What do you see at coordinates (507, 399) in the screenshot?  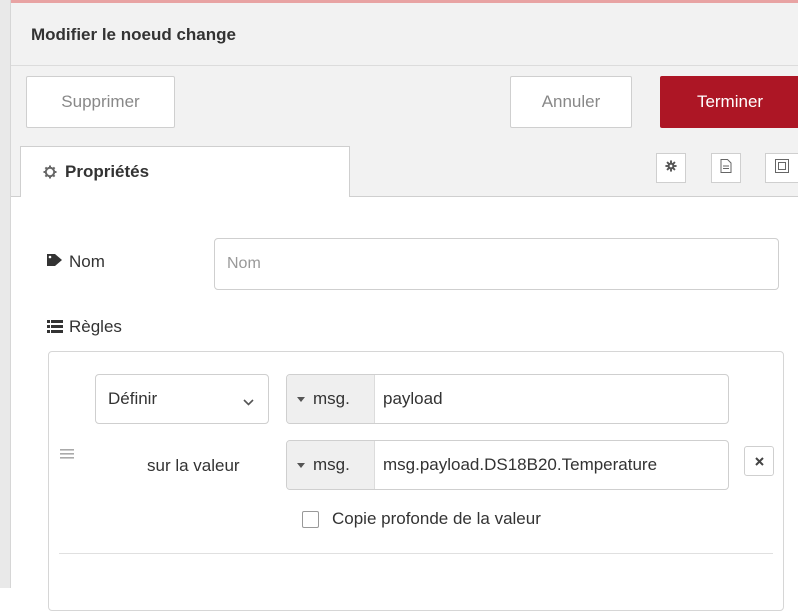 I see `rule-target-input: msg. payload` at bounding box center [507, 399].